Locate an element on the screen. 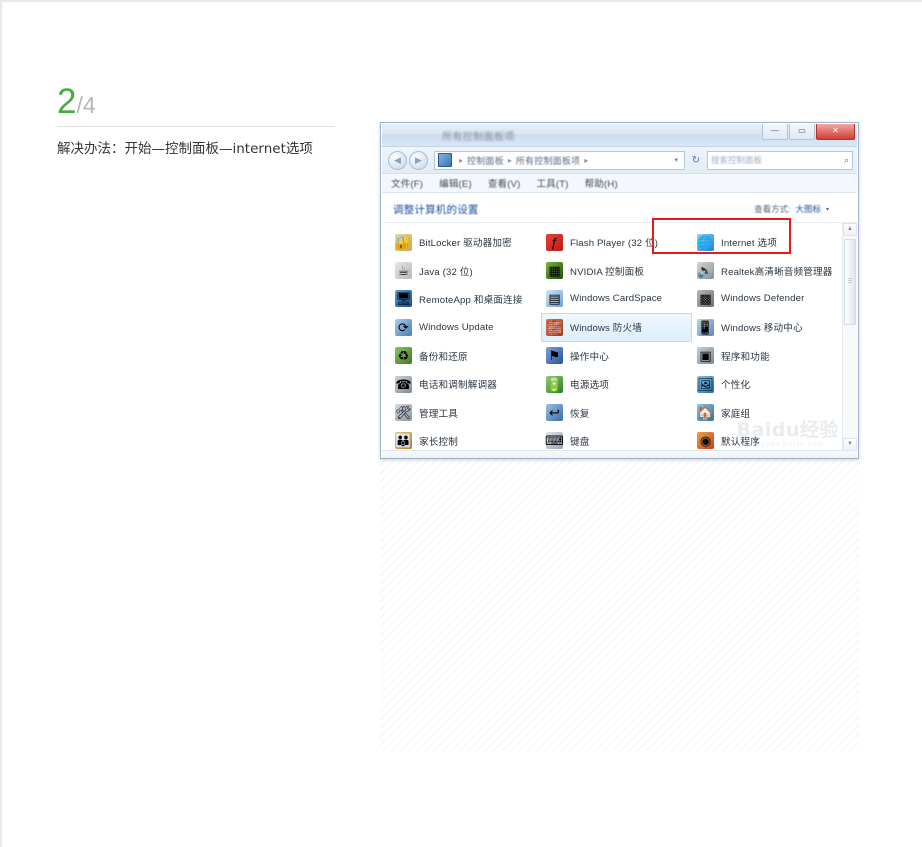 The height and width of the screenshot is (847, 922). defender-icon: ▩ is located at coordinates (705, 299).